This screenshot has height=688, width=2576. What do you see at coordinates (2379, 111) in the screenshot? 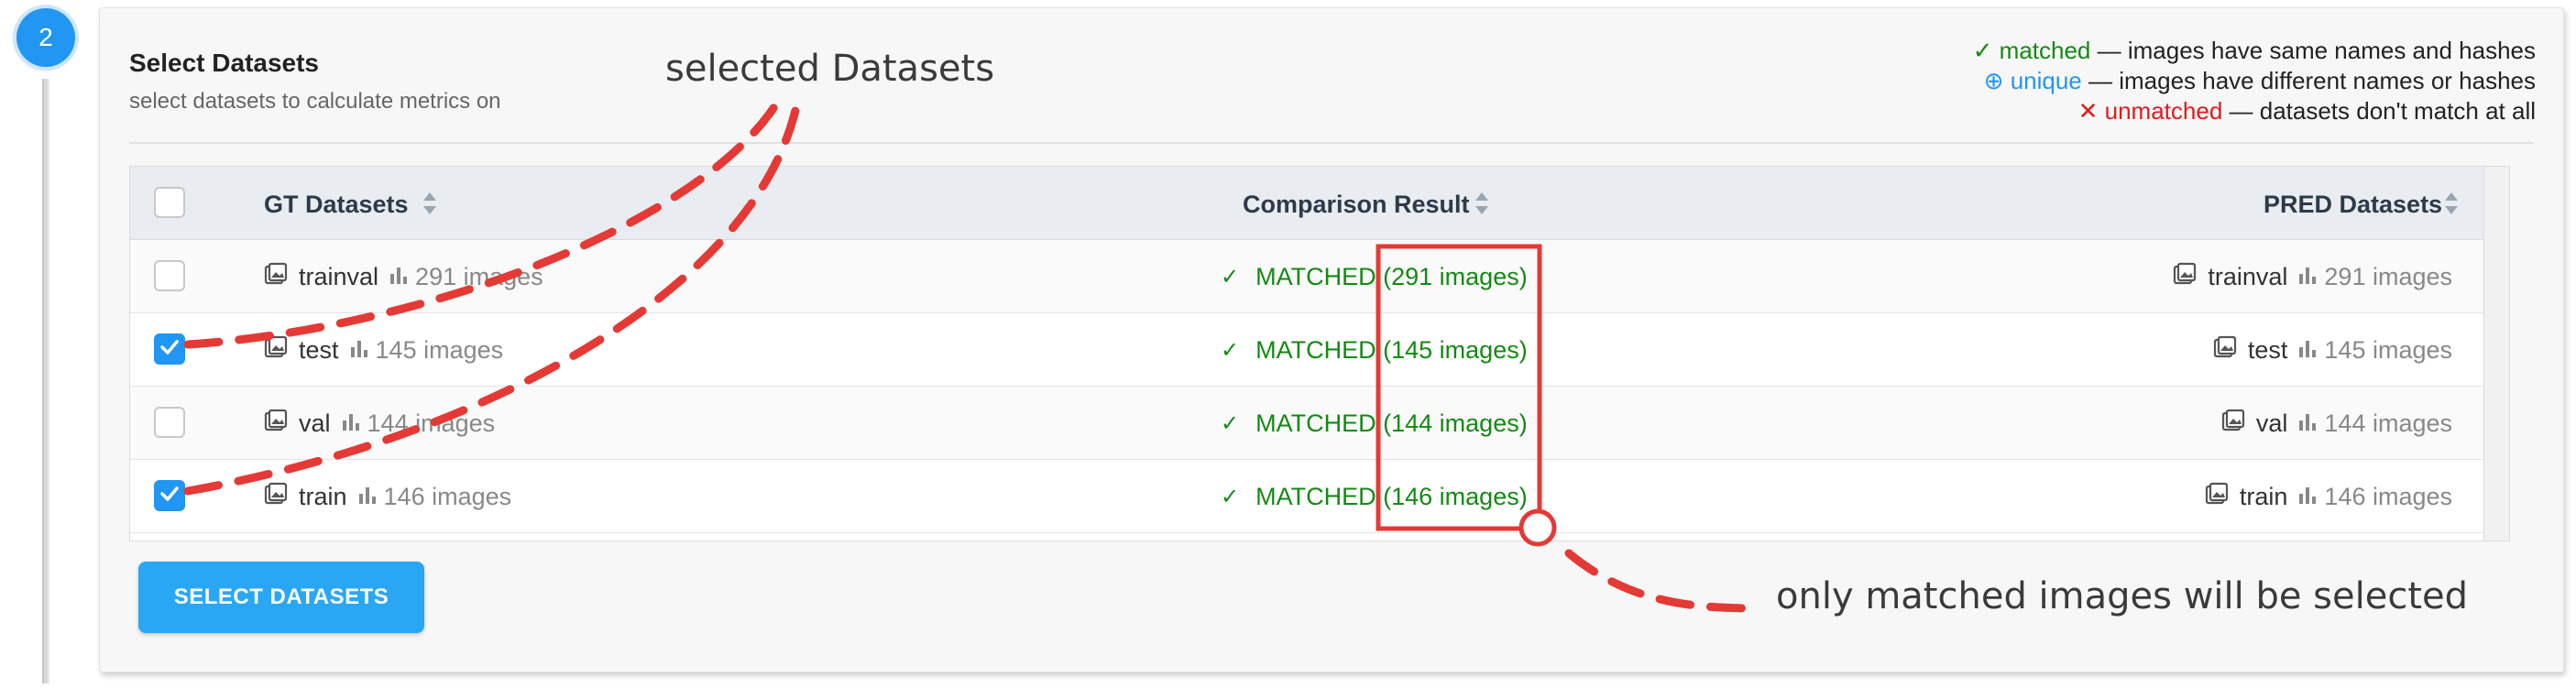
I see `legend-unmatched-text: — datasets don't match at all` at bounding box center [2379, 111].